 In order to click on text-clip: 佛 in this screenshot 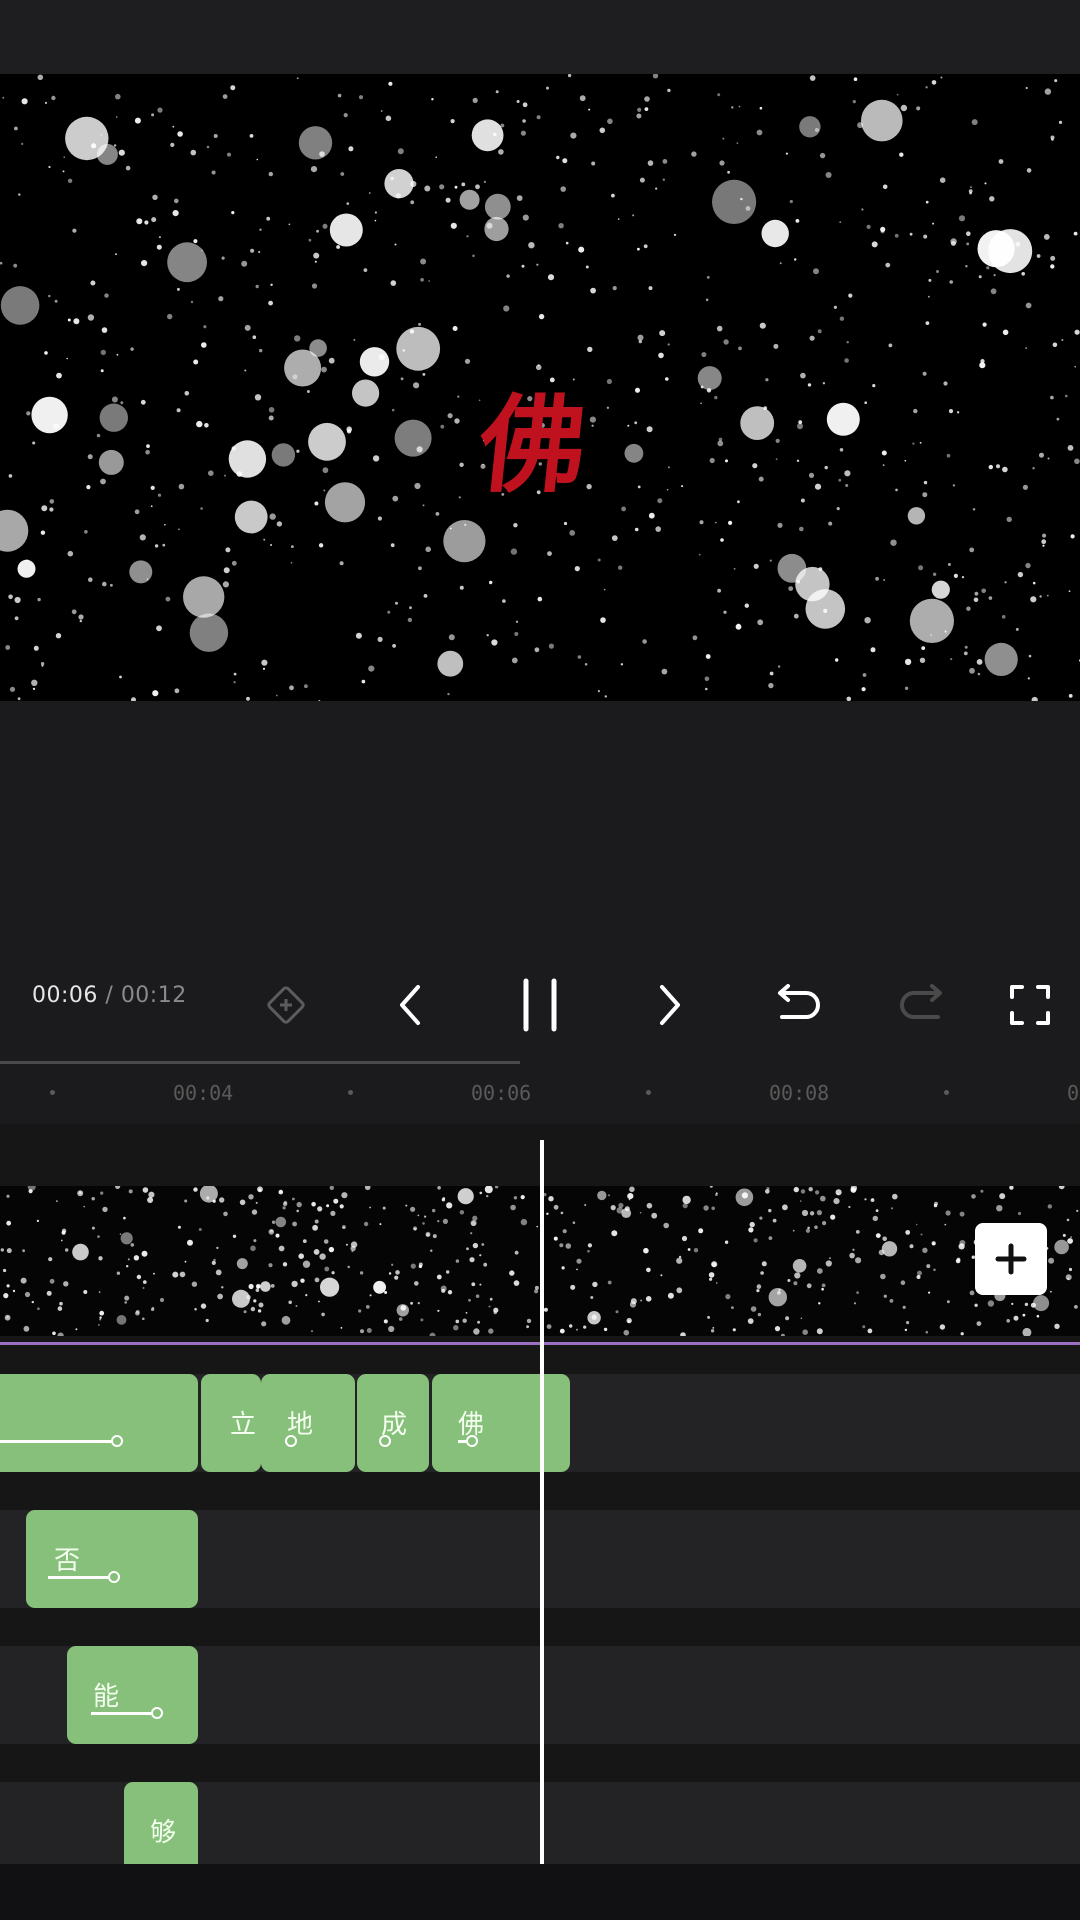, I will do `click(501, 1423)`.